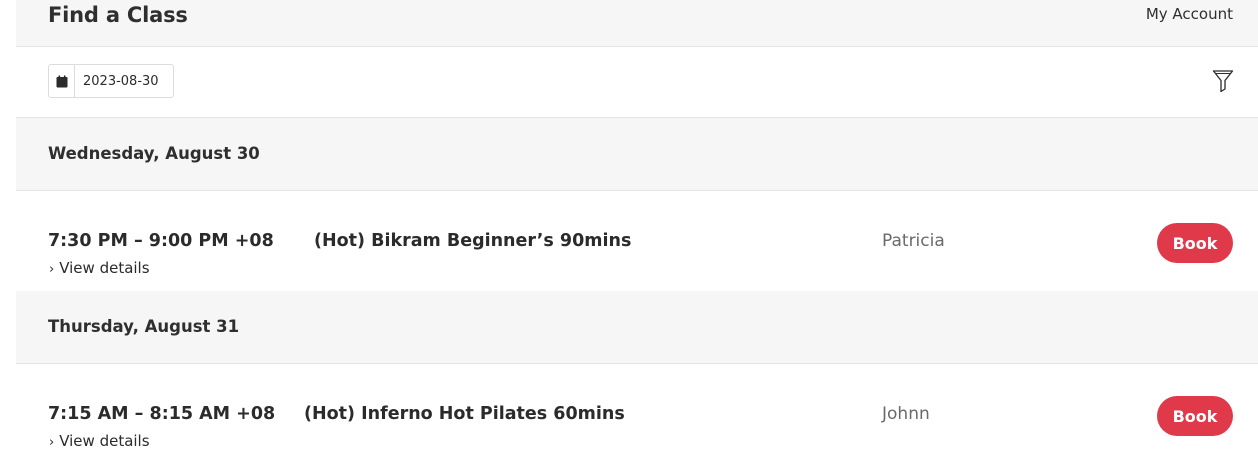  I want to click on my-account-link: My Account, so click(1189, 14).